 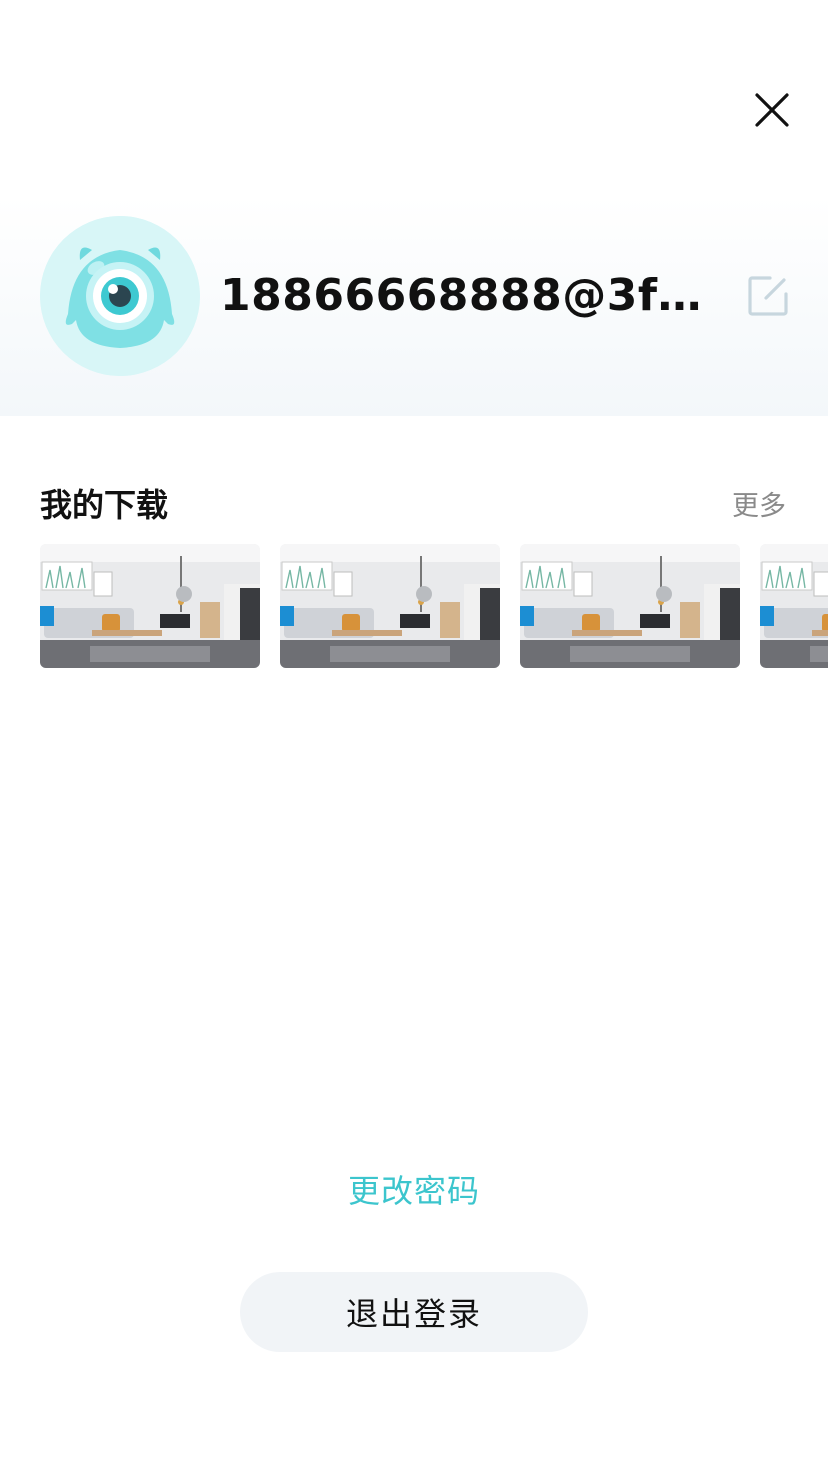 I want to click on close-icon, so click(x=772, y=110).